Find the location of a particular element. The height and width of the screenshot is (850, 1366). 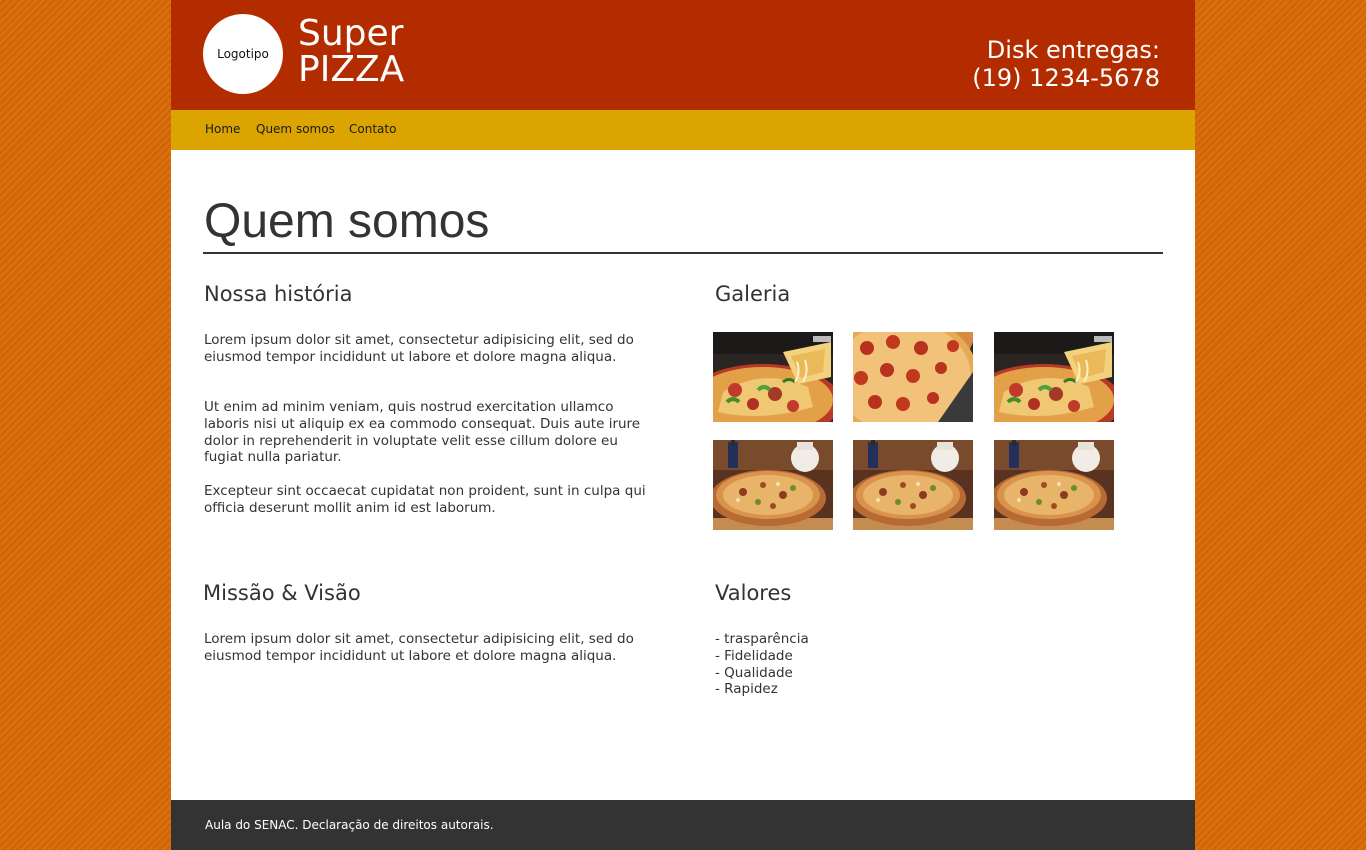

logo-text: Logotipo is located at coordinates (243, 54).